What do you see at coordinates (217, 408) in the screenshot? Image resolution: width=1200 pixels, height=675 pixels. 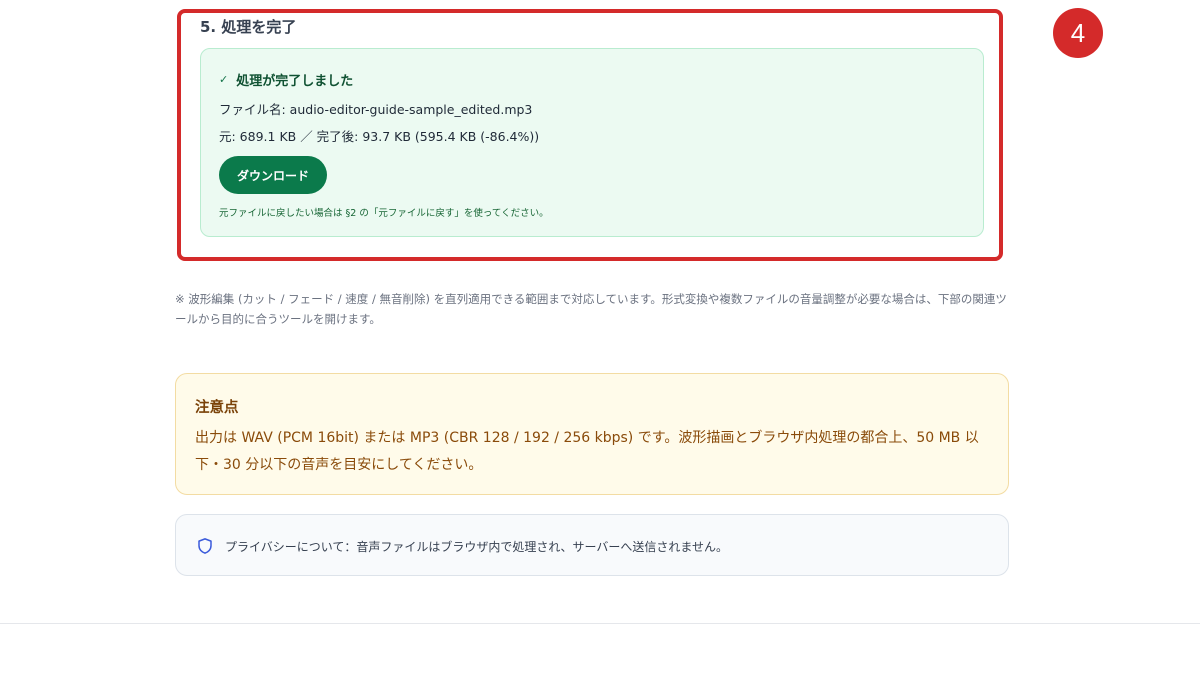 I see `caution-title: 注意点` at bounding box center [217, 408].